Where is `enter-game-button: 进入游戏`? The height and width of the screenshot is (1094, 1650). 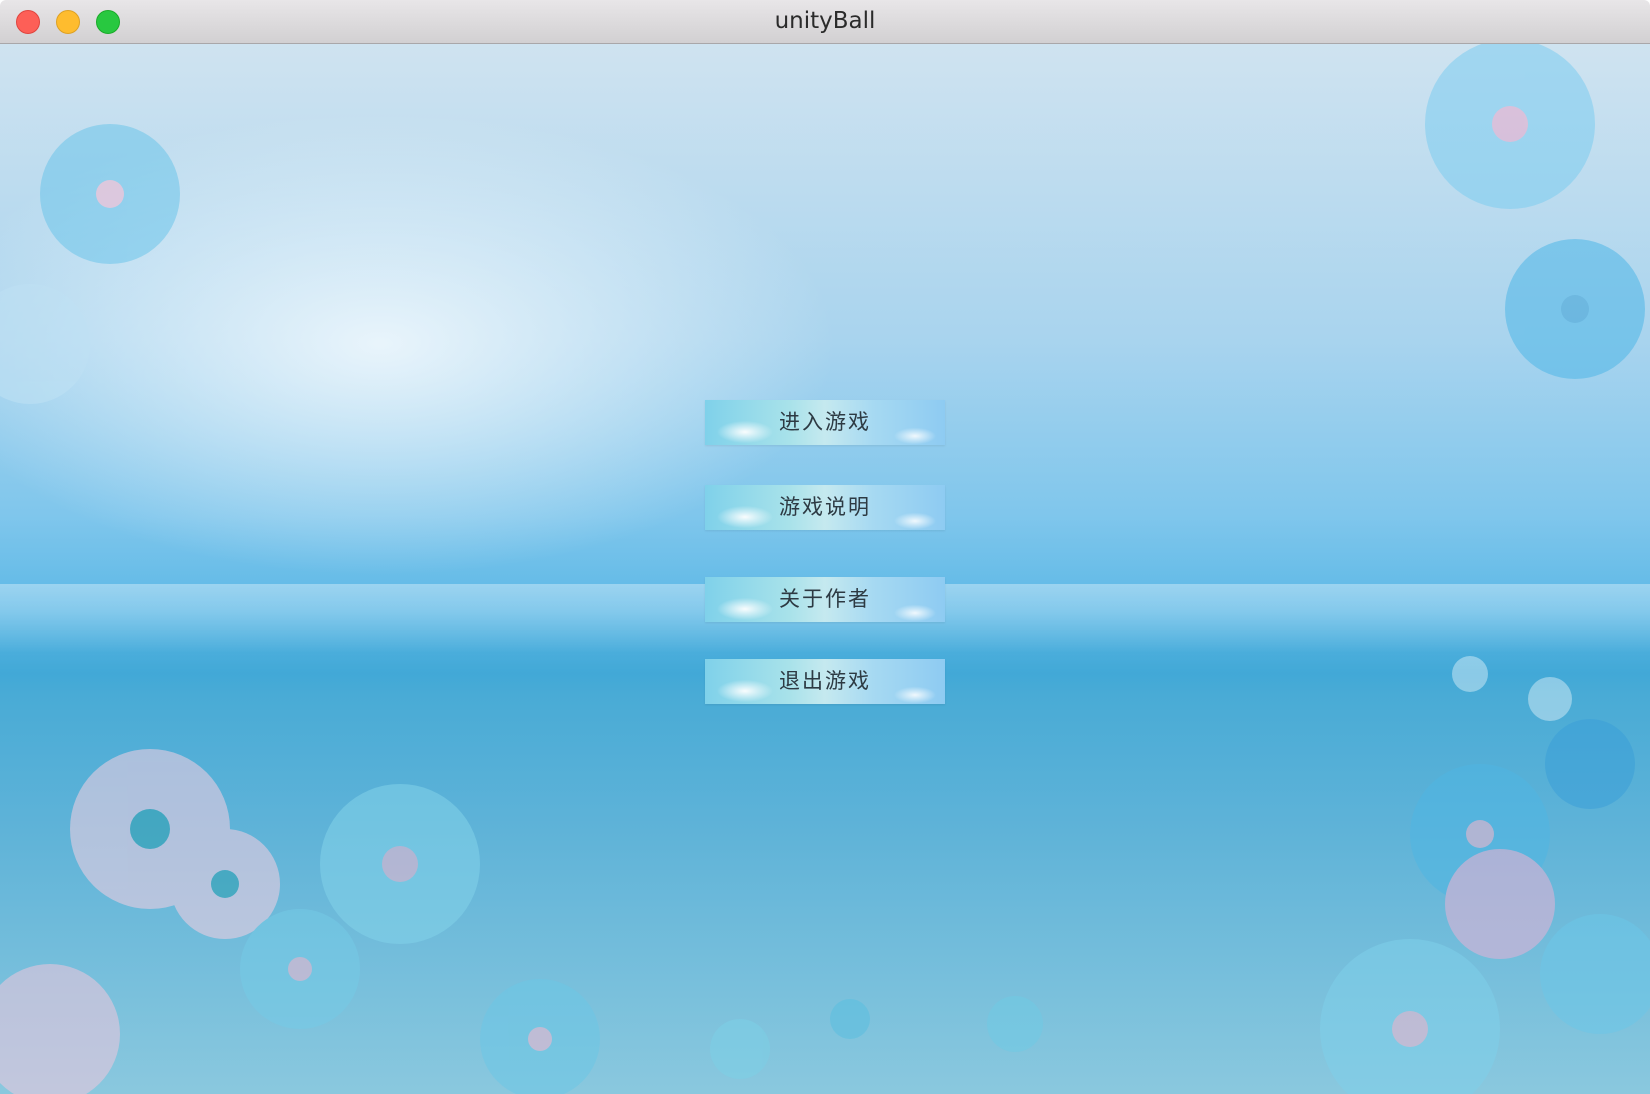
enter-game-button: 进入游戏 is located at coordinates (825, 422).